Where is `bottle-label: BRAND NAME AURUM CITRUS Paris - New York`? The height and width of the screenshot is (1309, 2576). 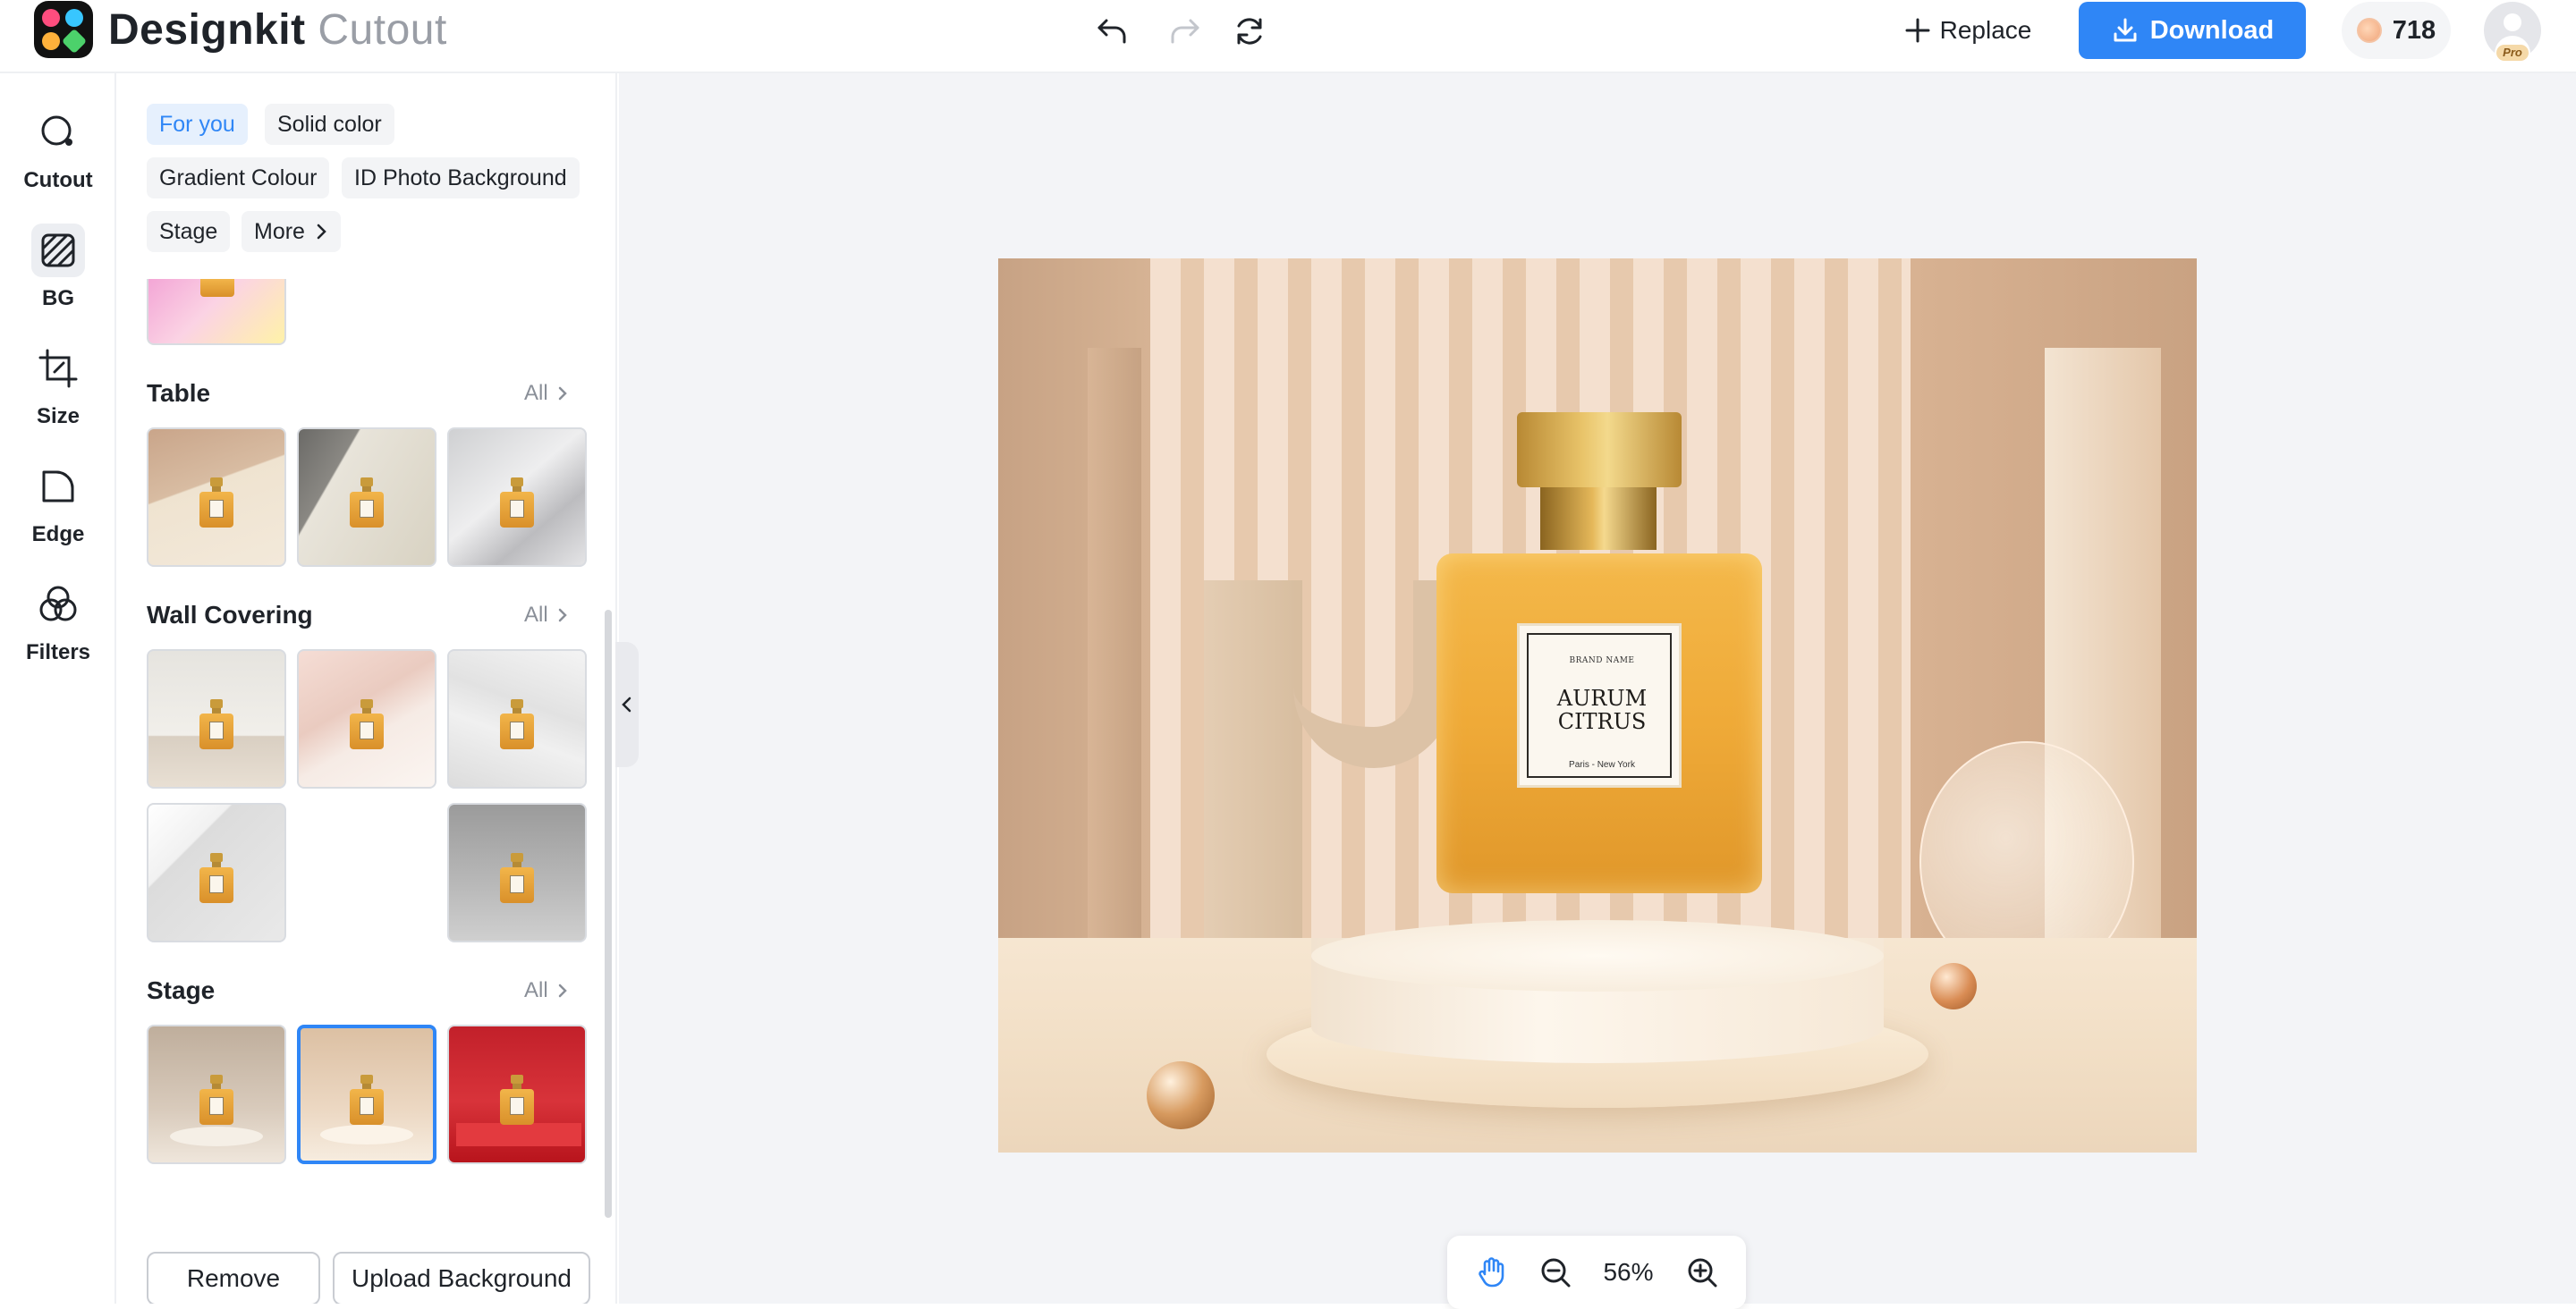
bottle-label: BRAND NAME AURUM CITRUS Paris - New York is located at coordinates (1599, 705).